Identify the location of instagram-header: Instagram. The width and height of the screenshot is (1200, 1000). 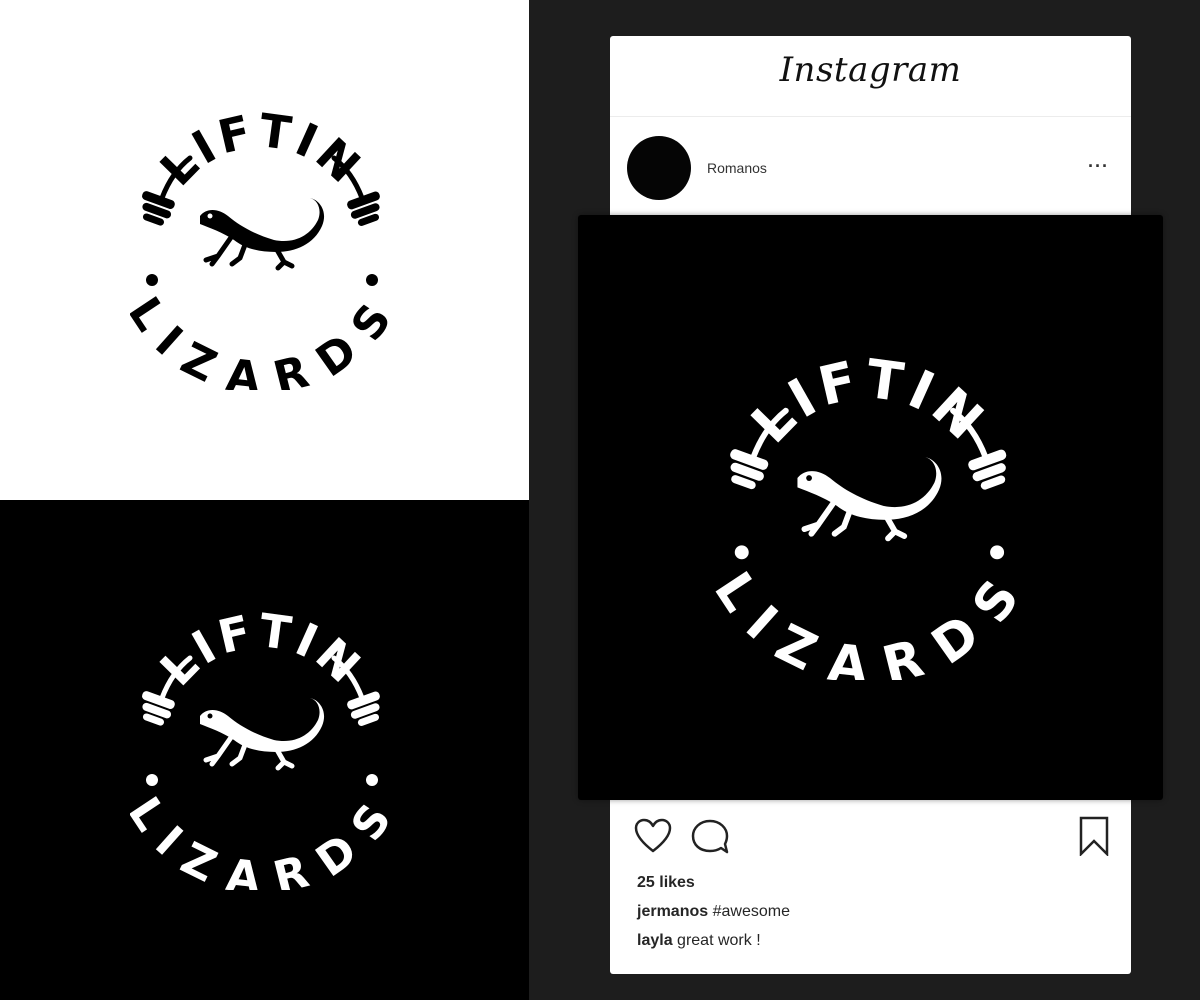
(870, 76).